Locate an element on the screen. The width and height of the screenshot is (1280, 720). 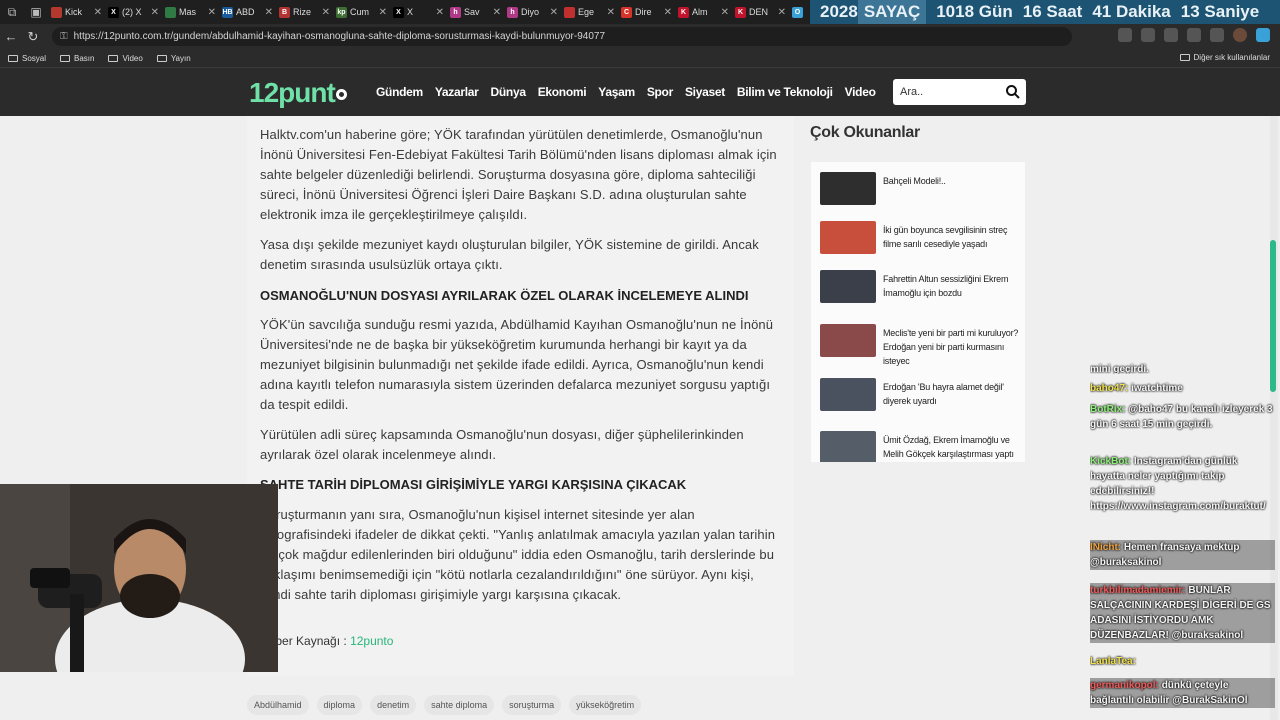
favicon-icon is located at coordinates (170, 12).